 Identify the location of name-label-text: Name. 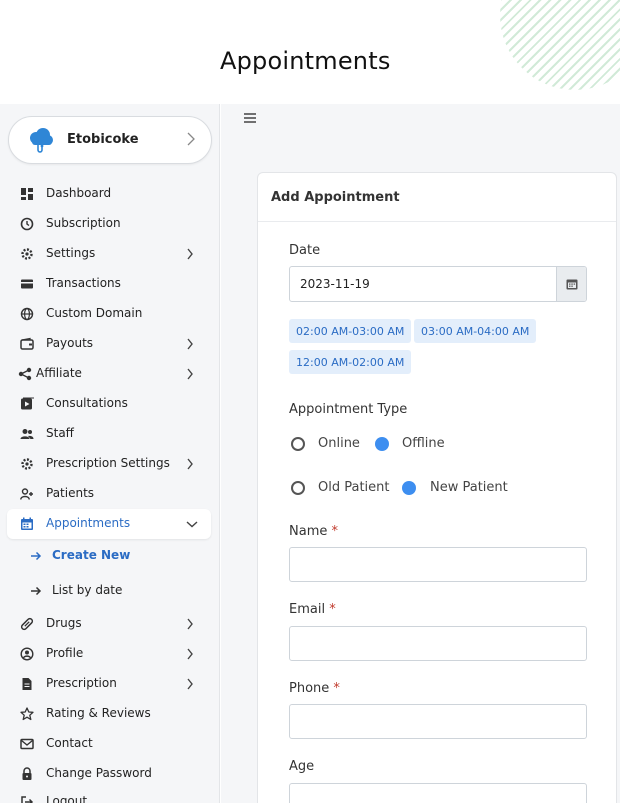
(308, 531).